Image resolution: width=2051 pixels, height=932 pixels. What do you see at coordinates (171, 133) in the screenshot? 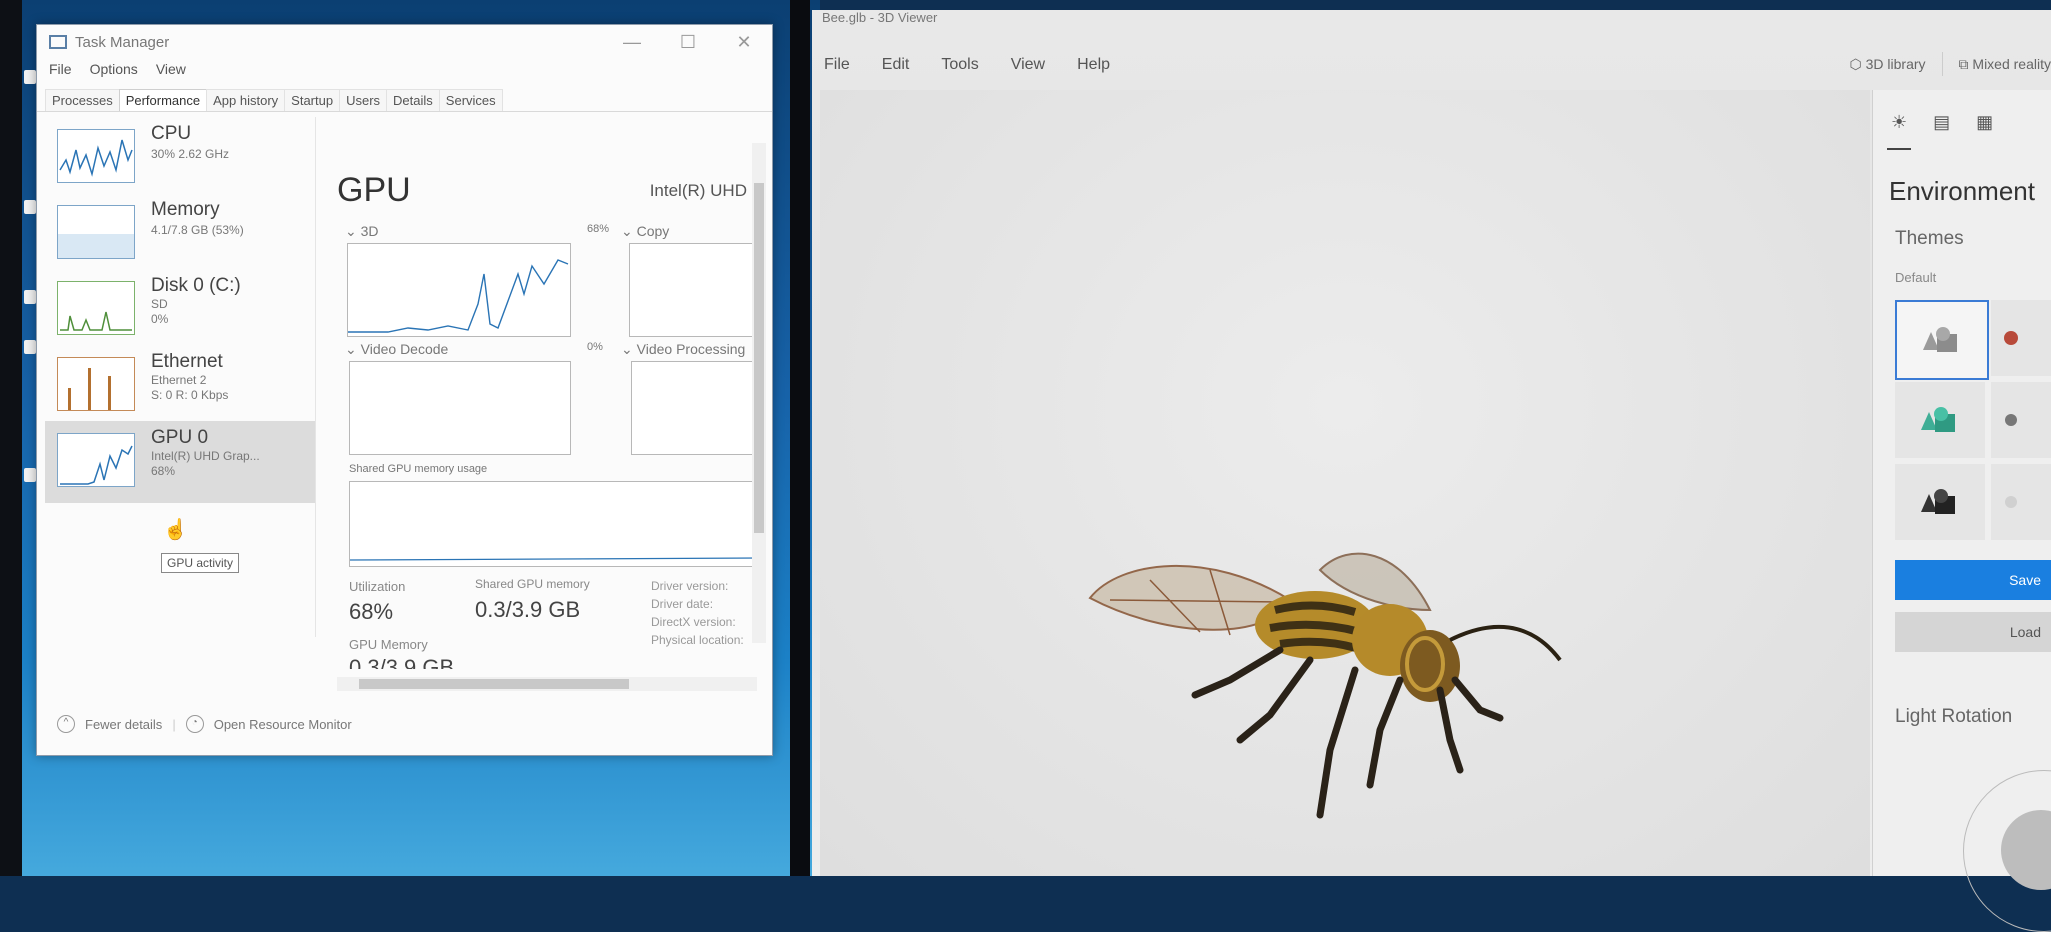
I see `resource-name: CPU` at bounding box center [171, 133].